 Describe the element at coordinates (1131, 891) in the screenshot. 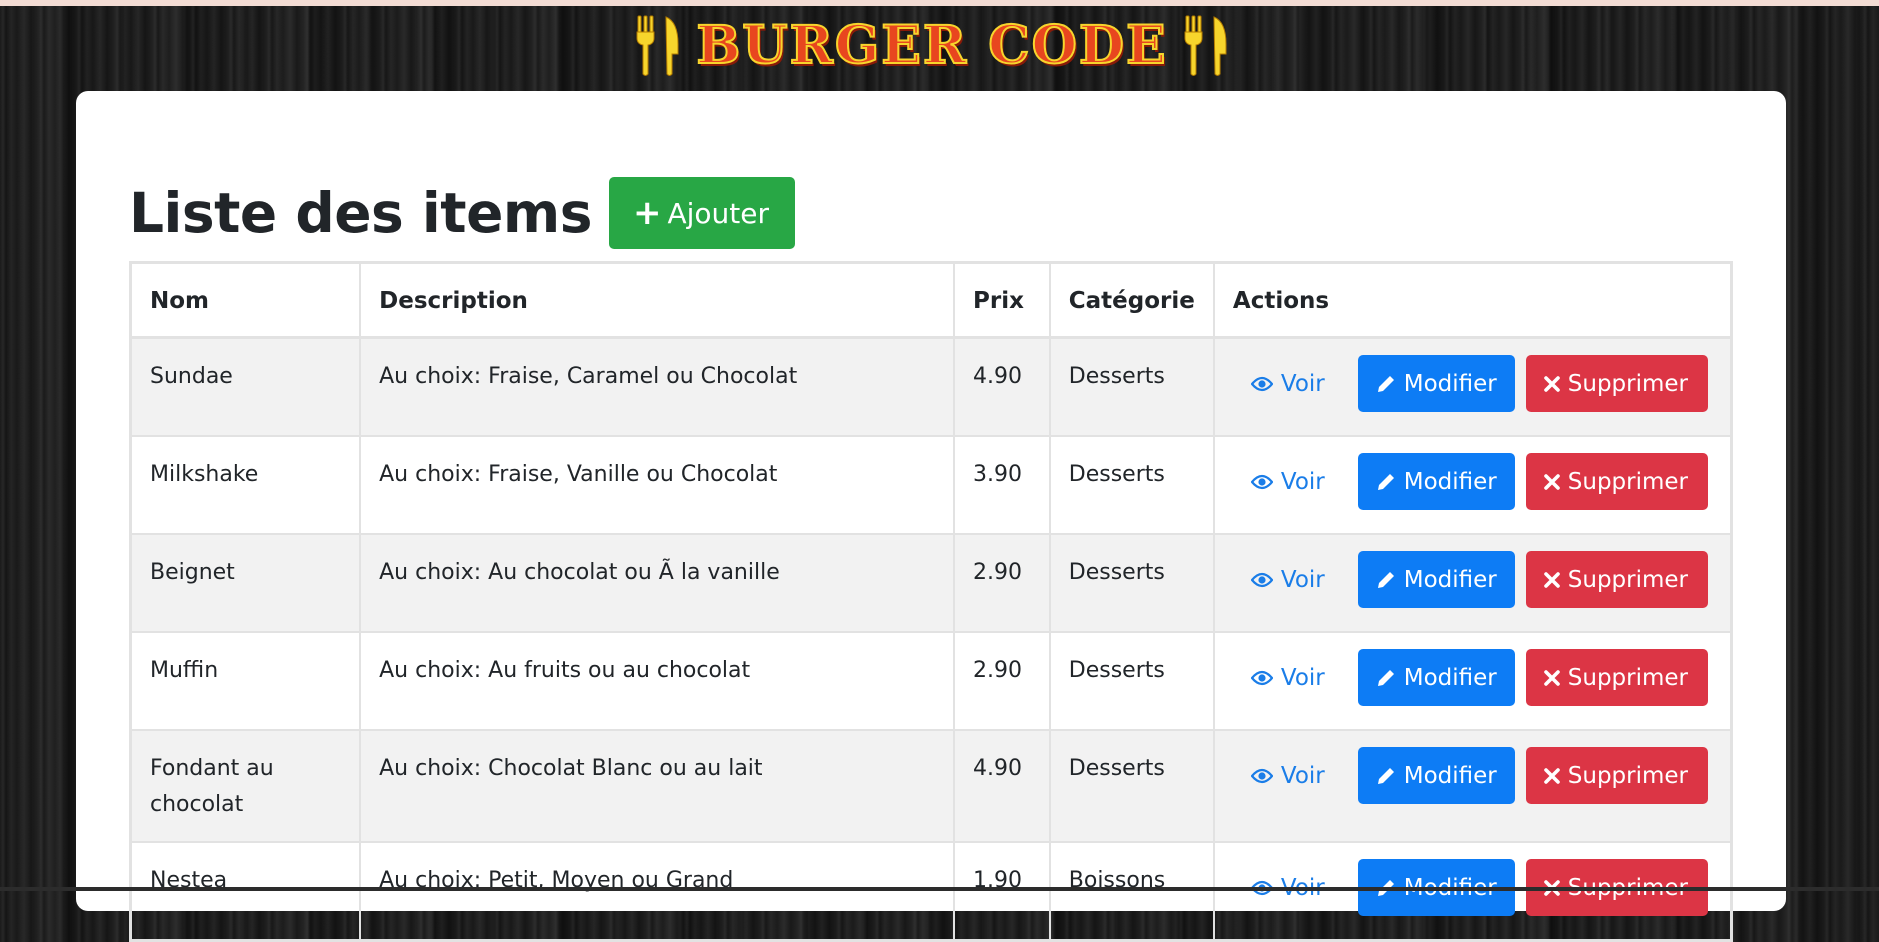

I see `cell-categorie: Boissons` at that location.